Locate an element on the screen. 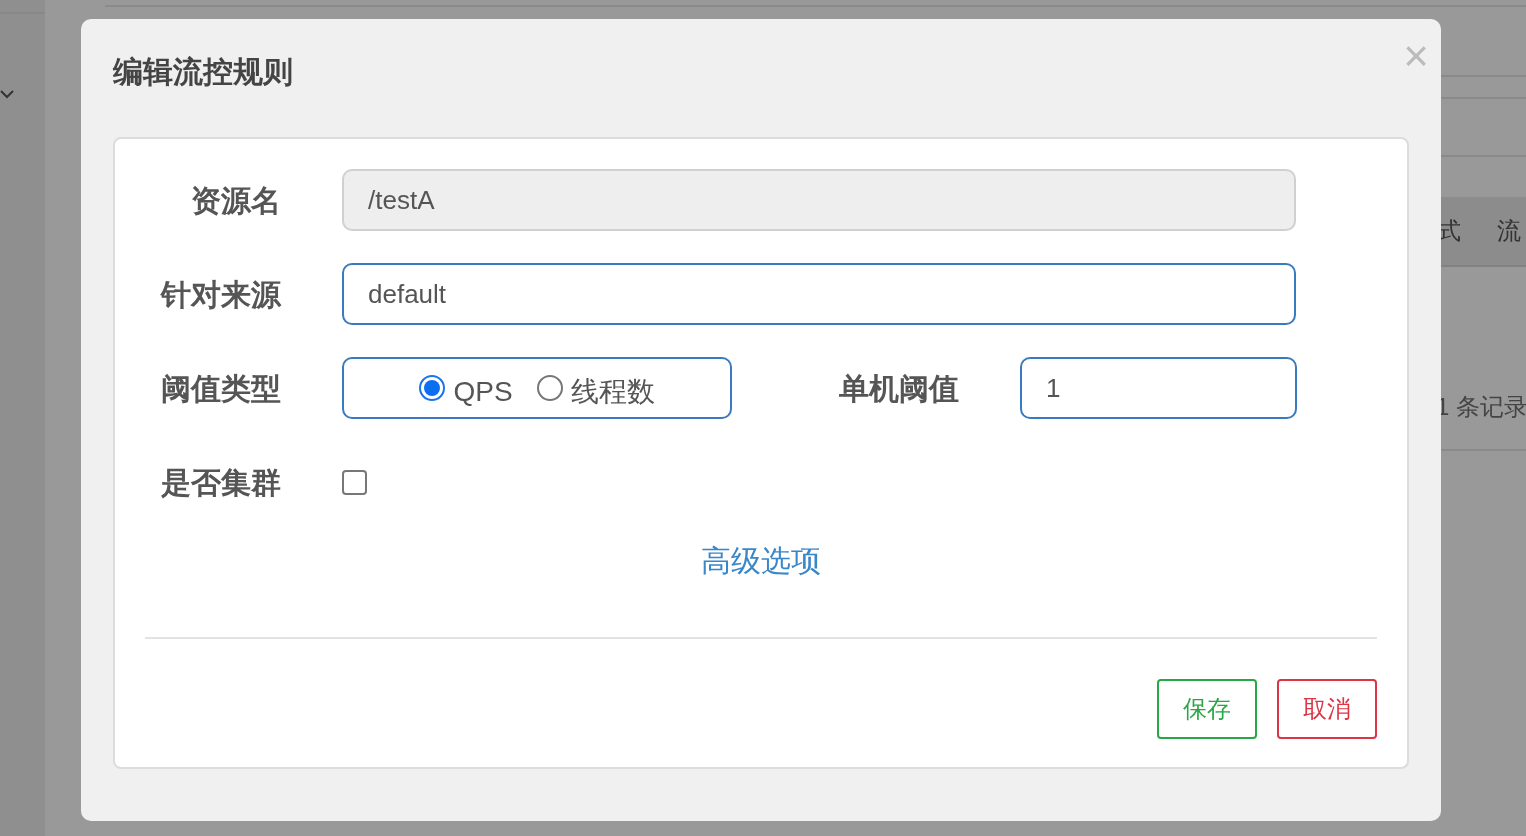 This screenshot has height=836, width=1526. column-header: 流 is located at coordinates (1509, 231).